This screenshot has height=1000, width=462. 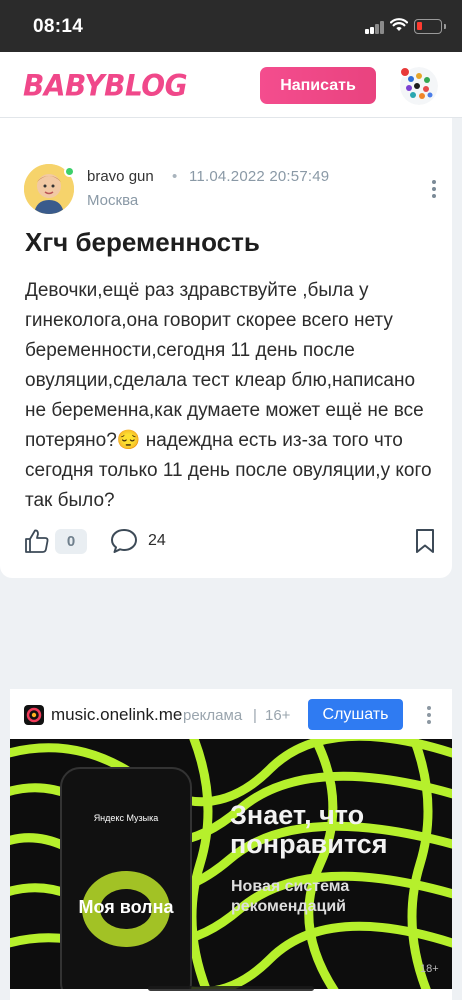 What do you see at coordinates (126, 907) in the screenshot?
I see `phone-title: Моя волна` at bounding box center [126, 907].